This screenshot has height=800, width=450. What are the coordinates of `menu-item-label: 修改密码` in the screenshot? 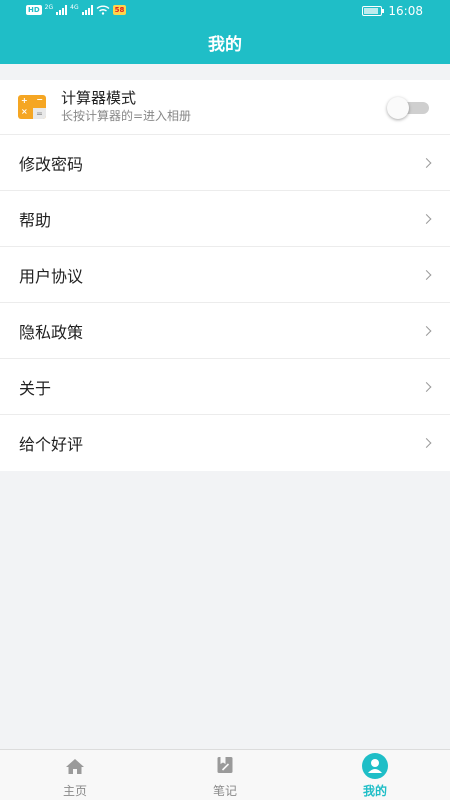 It's located at (51, 164).